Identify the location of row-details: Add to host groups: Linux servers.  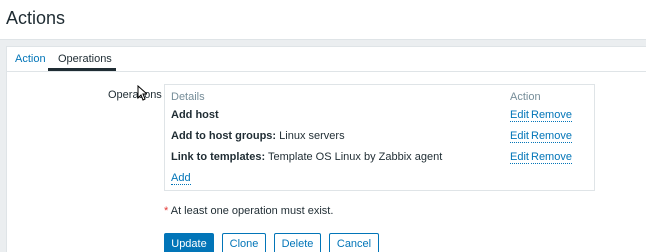
(258, 136).